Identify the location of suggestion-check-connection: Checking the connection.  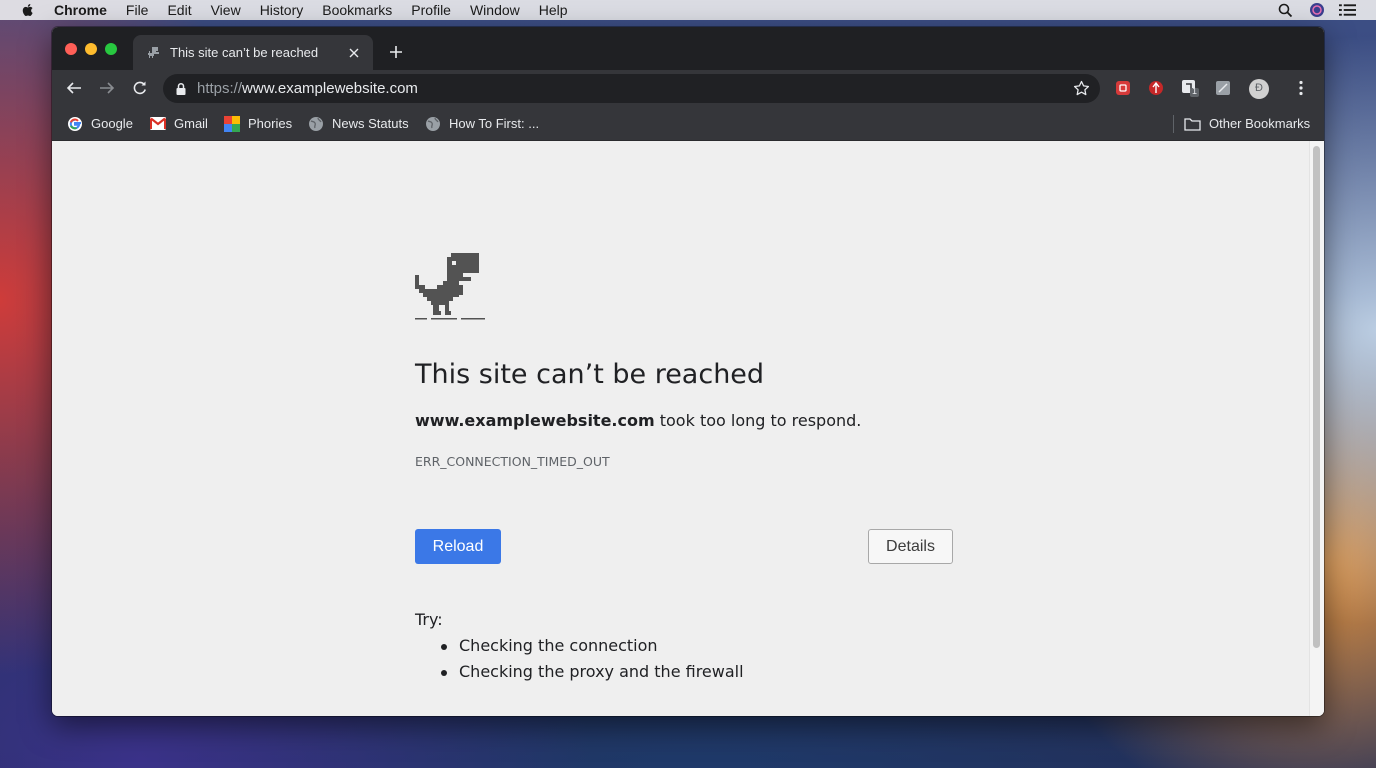
(592, 649).